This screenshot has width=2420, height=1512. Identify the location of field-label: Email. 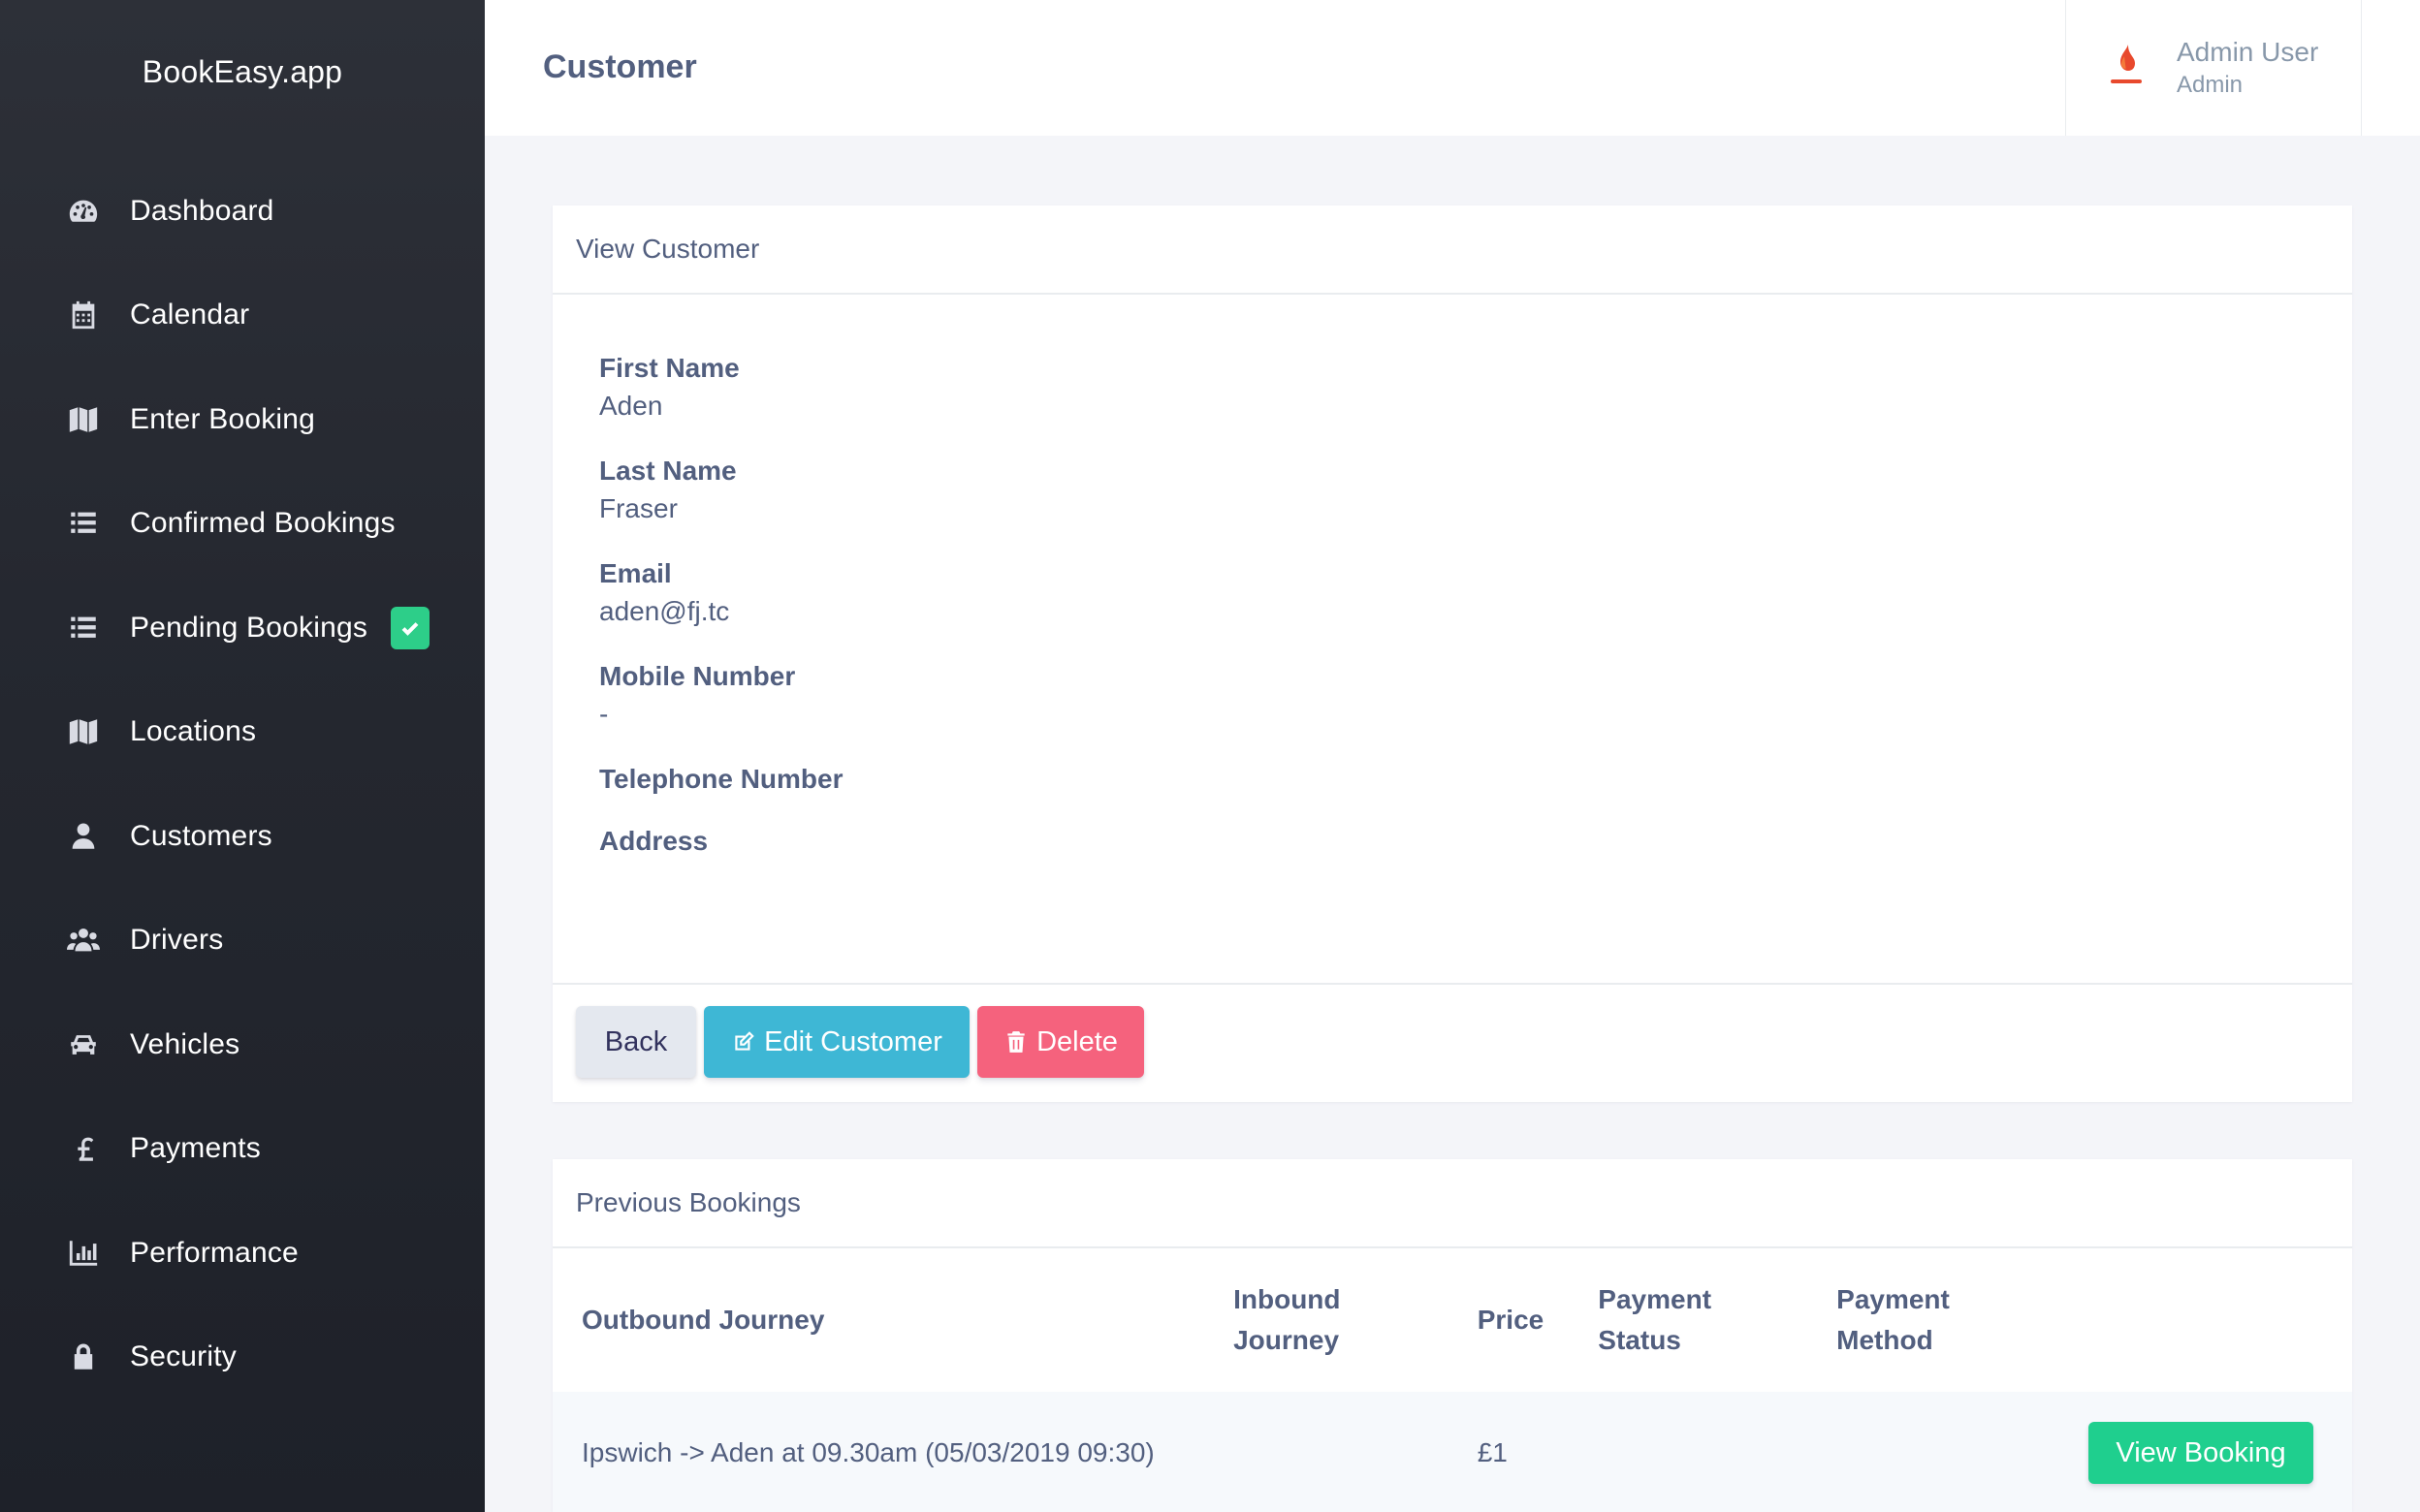
(635, 573).